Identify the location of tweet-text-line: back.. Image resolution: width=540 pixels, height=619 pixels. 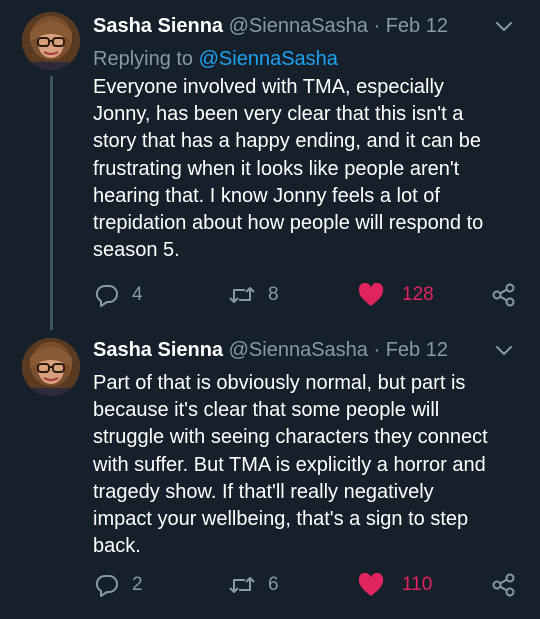
(117, 546).